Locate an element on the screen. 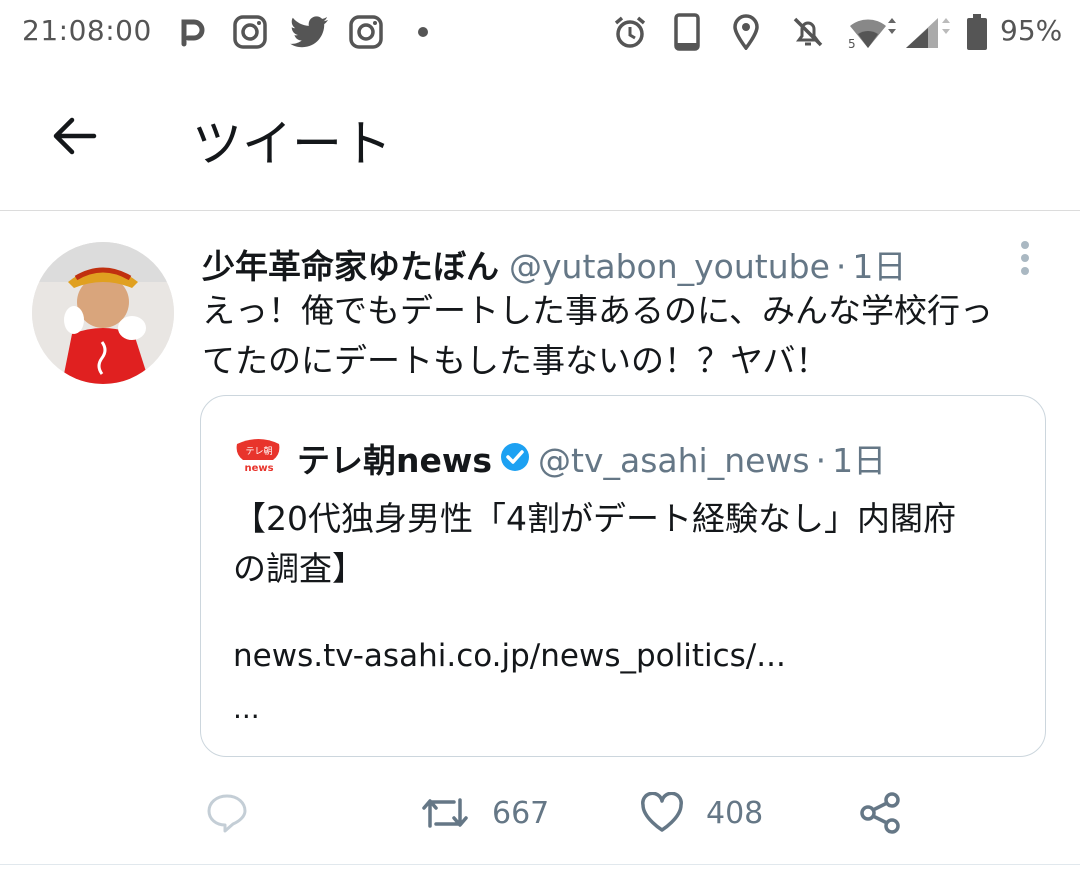 The height and width of the screenshot is (889, 1080). tweet-time: 1日 is located at coordinates (879, 266).